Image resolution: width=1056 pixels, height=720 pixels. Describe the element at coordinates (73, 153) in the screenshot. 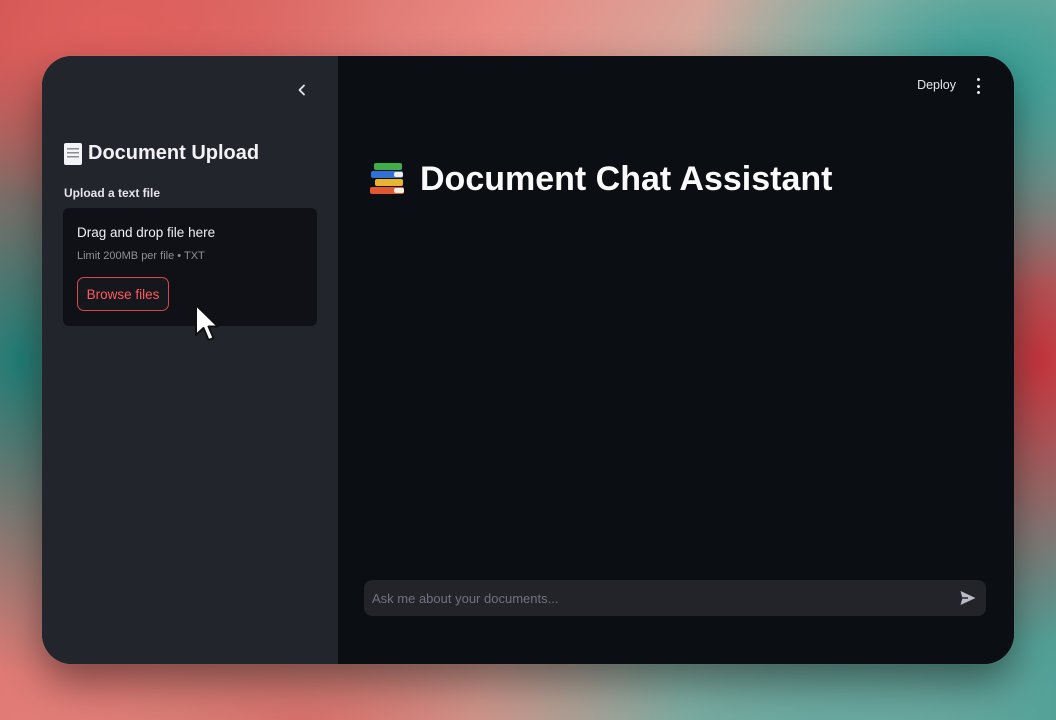

I see `document-icon` at that location.